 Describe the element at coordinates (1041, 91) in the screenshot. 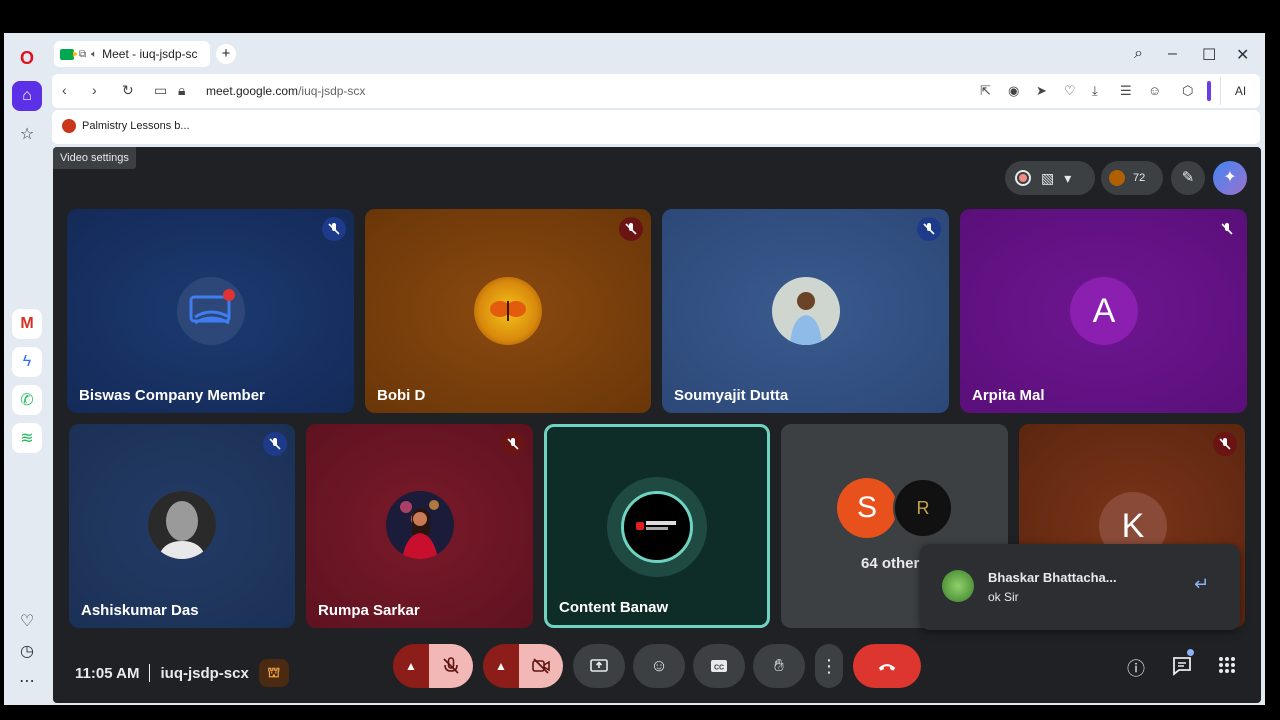

I see `send-icon: ➤` at that location.